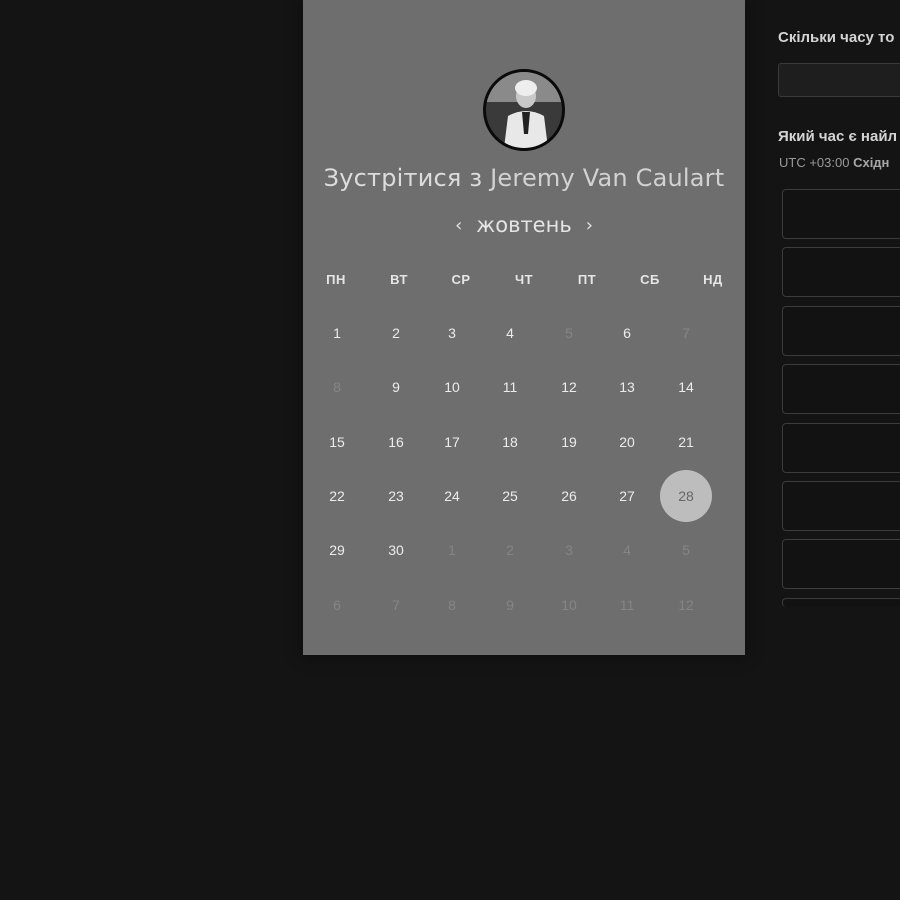 The height and width of the screenshot is (900, 900). Describe the element at coordinates (569, 496) in the screenshot. I see `calendar-day: 26` at that location.